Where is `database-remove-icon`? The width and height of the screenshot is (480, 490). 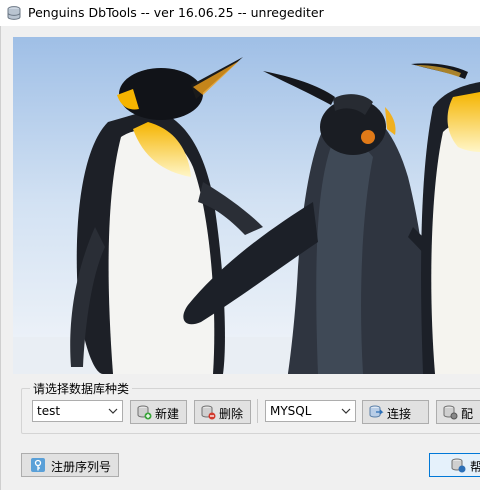
database-remove-icon is located at coordinates (208, 412).